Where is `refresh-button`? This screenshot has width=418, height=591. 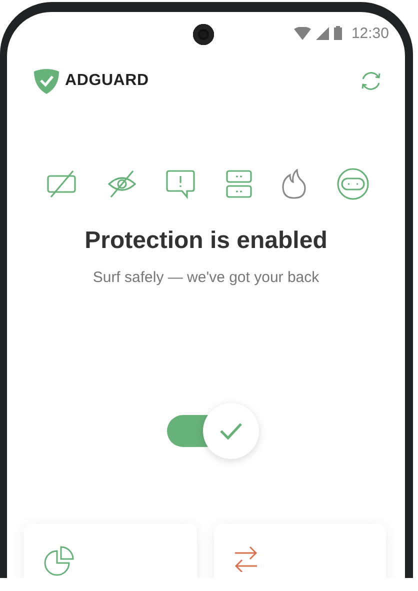 refresh-button is located at coordinates (371, 81).